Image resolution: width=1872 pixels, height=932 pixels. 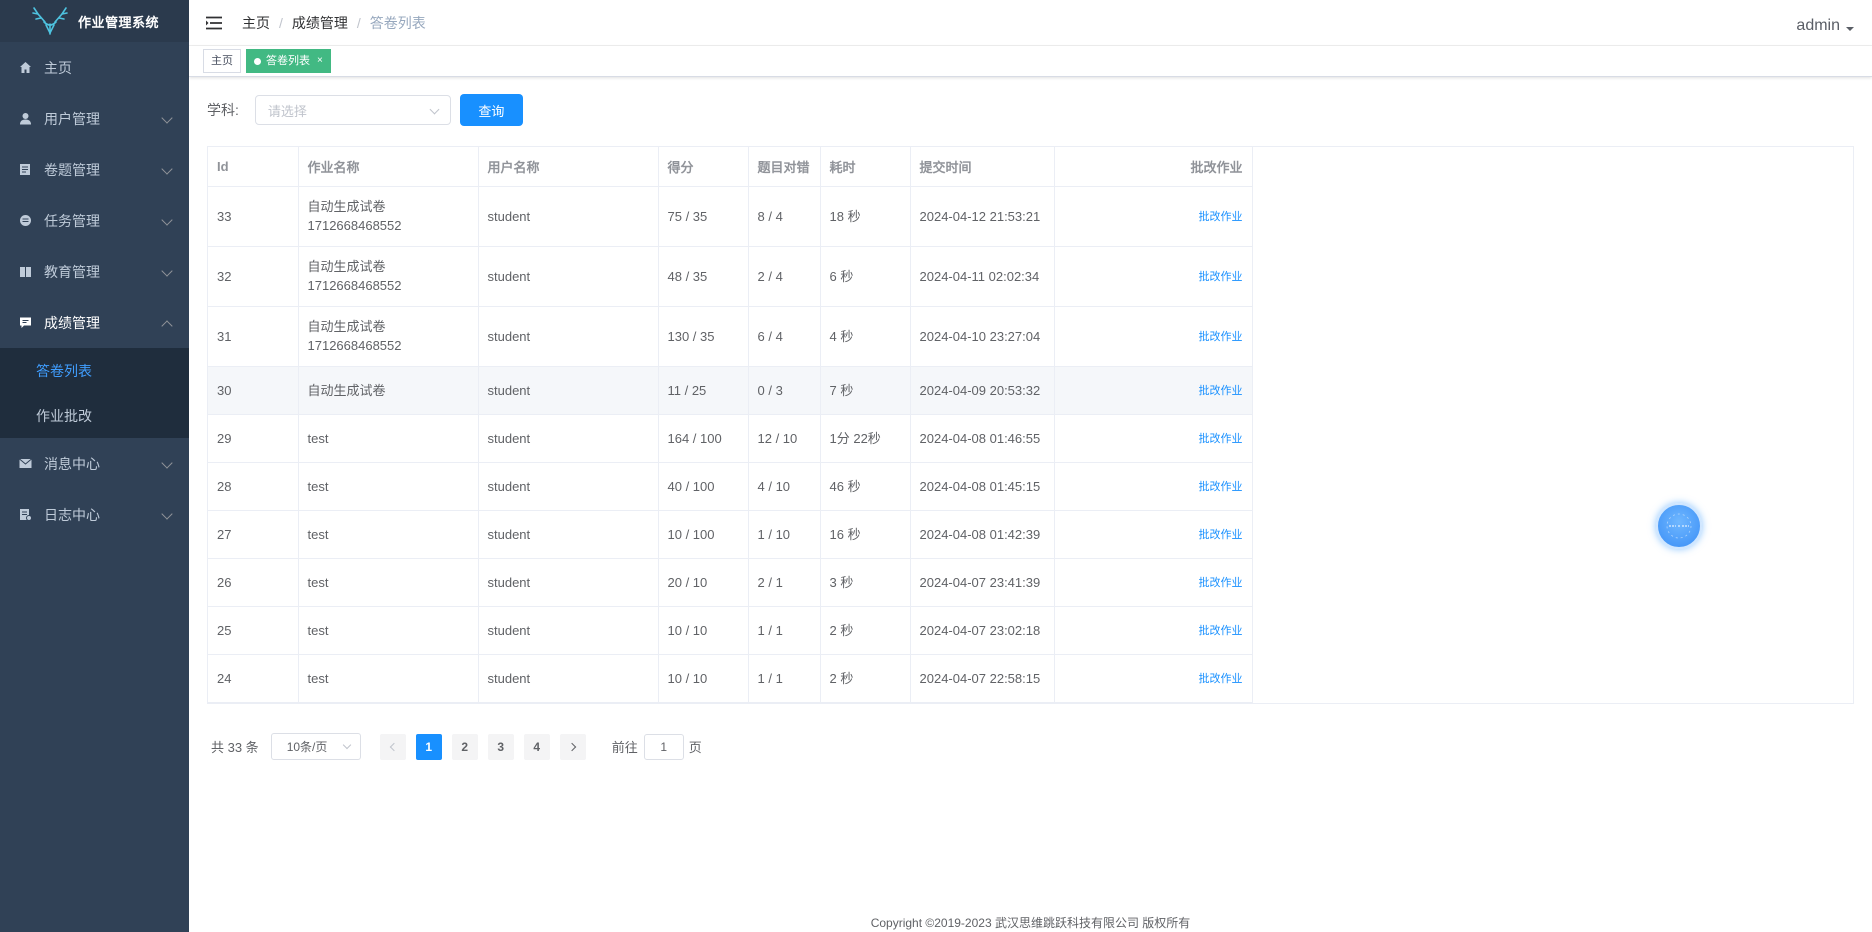 What do you see at coordinates (58, 67) in the screenshot?
I see `sidebar-item-label: 主页` at bounding box center [58, 67].